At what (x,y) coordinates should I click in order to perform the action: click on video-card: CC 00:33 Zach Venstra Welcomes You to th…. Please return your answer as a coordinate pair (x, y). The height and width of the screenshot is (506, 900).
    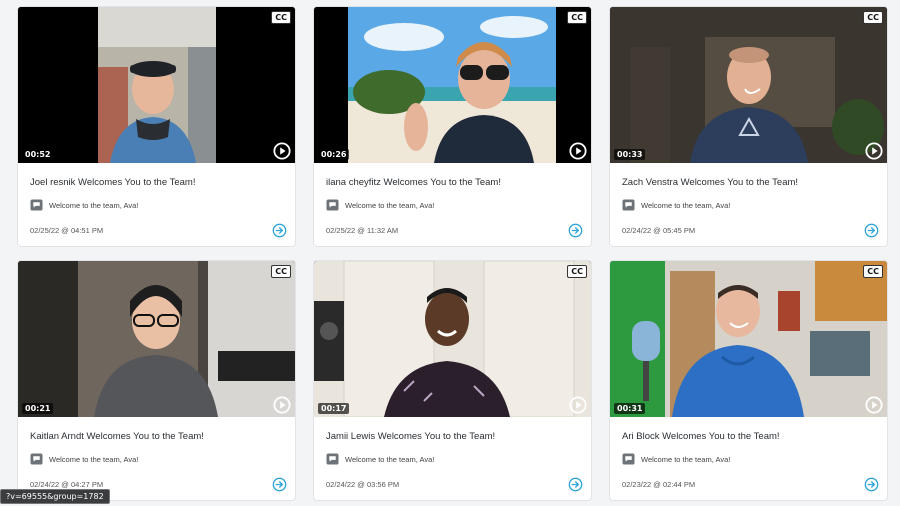
    Looking at the image, I should click on (748, 126).